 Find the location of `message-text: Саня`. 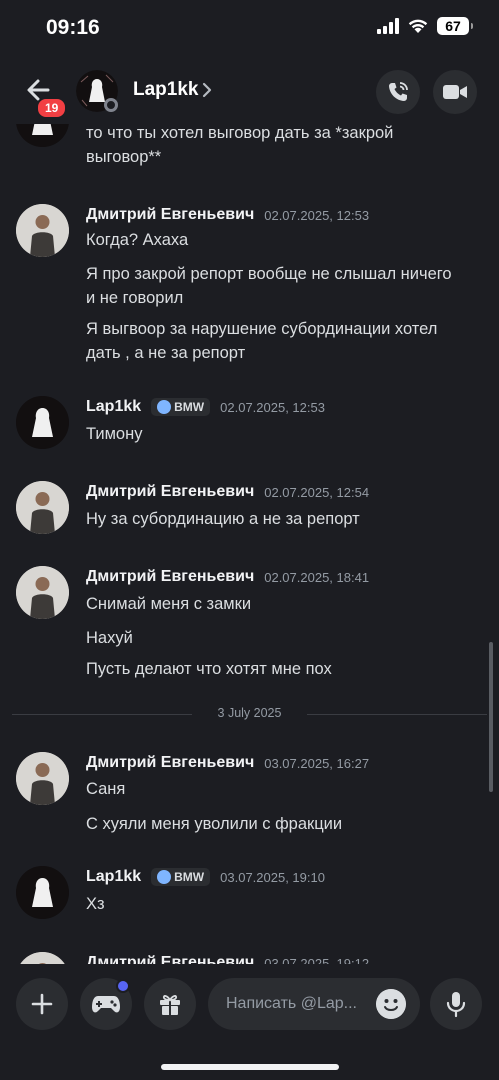

message-text: Саня is located at coordinates (106, 789).